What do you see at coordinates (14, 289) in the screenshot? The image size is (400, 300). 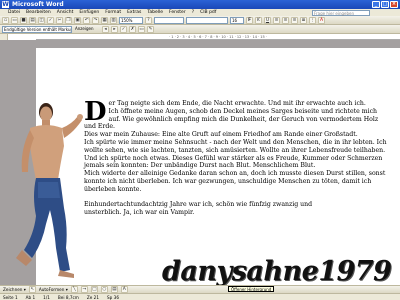 I see `draw-menu-button: Zeichnen ▾` at bounding box center [14, 289].